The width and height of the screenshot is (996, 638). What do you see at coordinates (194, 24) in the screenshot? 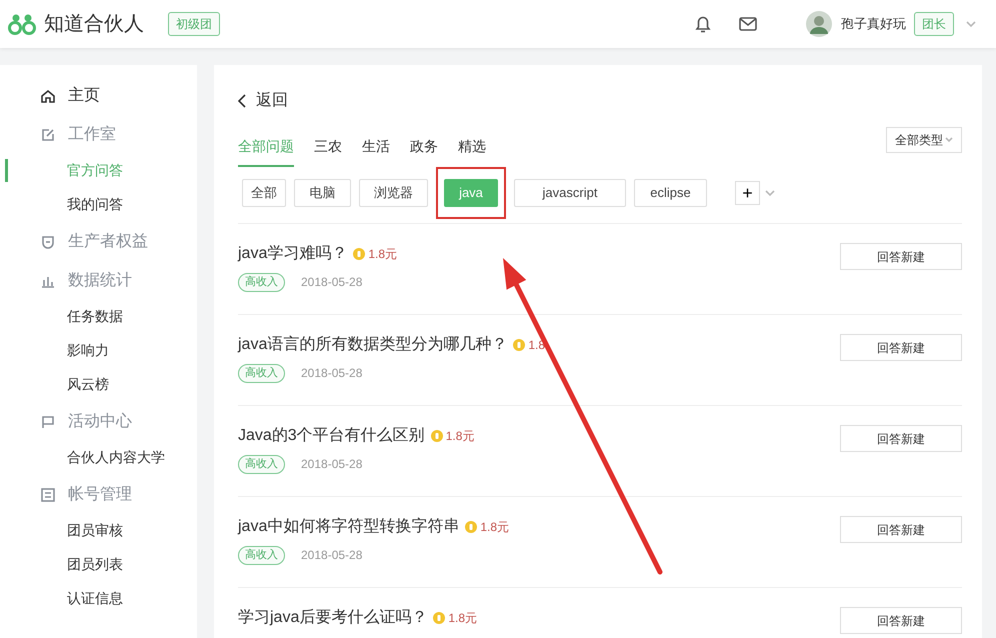
I see `level-badge: 初级团` at bounding box center [194, 24].